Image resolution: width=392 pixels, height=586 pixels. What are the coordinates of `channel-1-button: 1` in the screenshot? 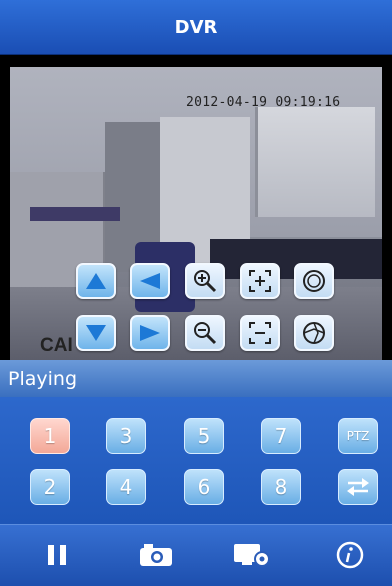 It's located at (50, 436).